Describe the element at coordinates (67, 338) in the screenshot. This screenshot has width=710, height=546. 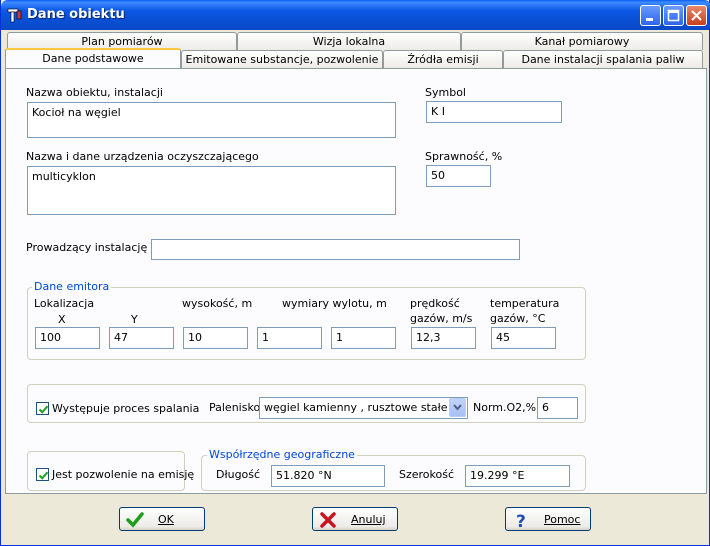
I see `x-field: 100` at that location.